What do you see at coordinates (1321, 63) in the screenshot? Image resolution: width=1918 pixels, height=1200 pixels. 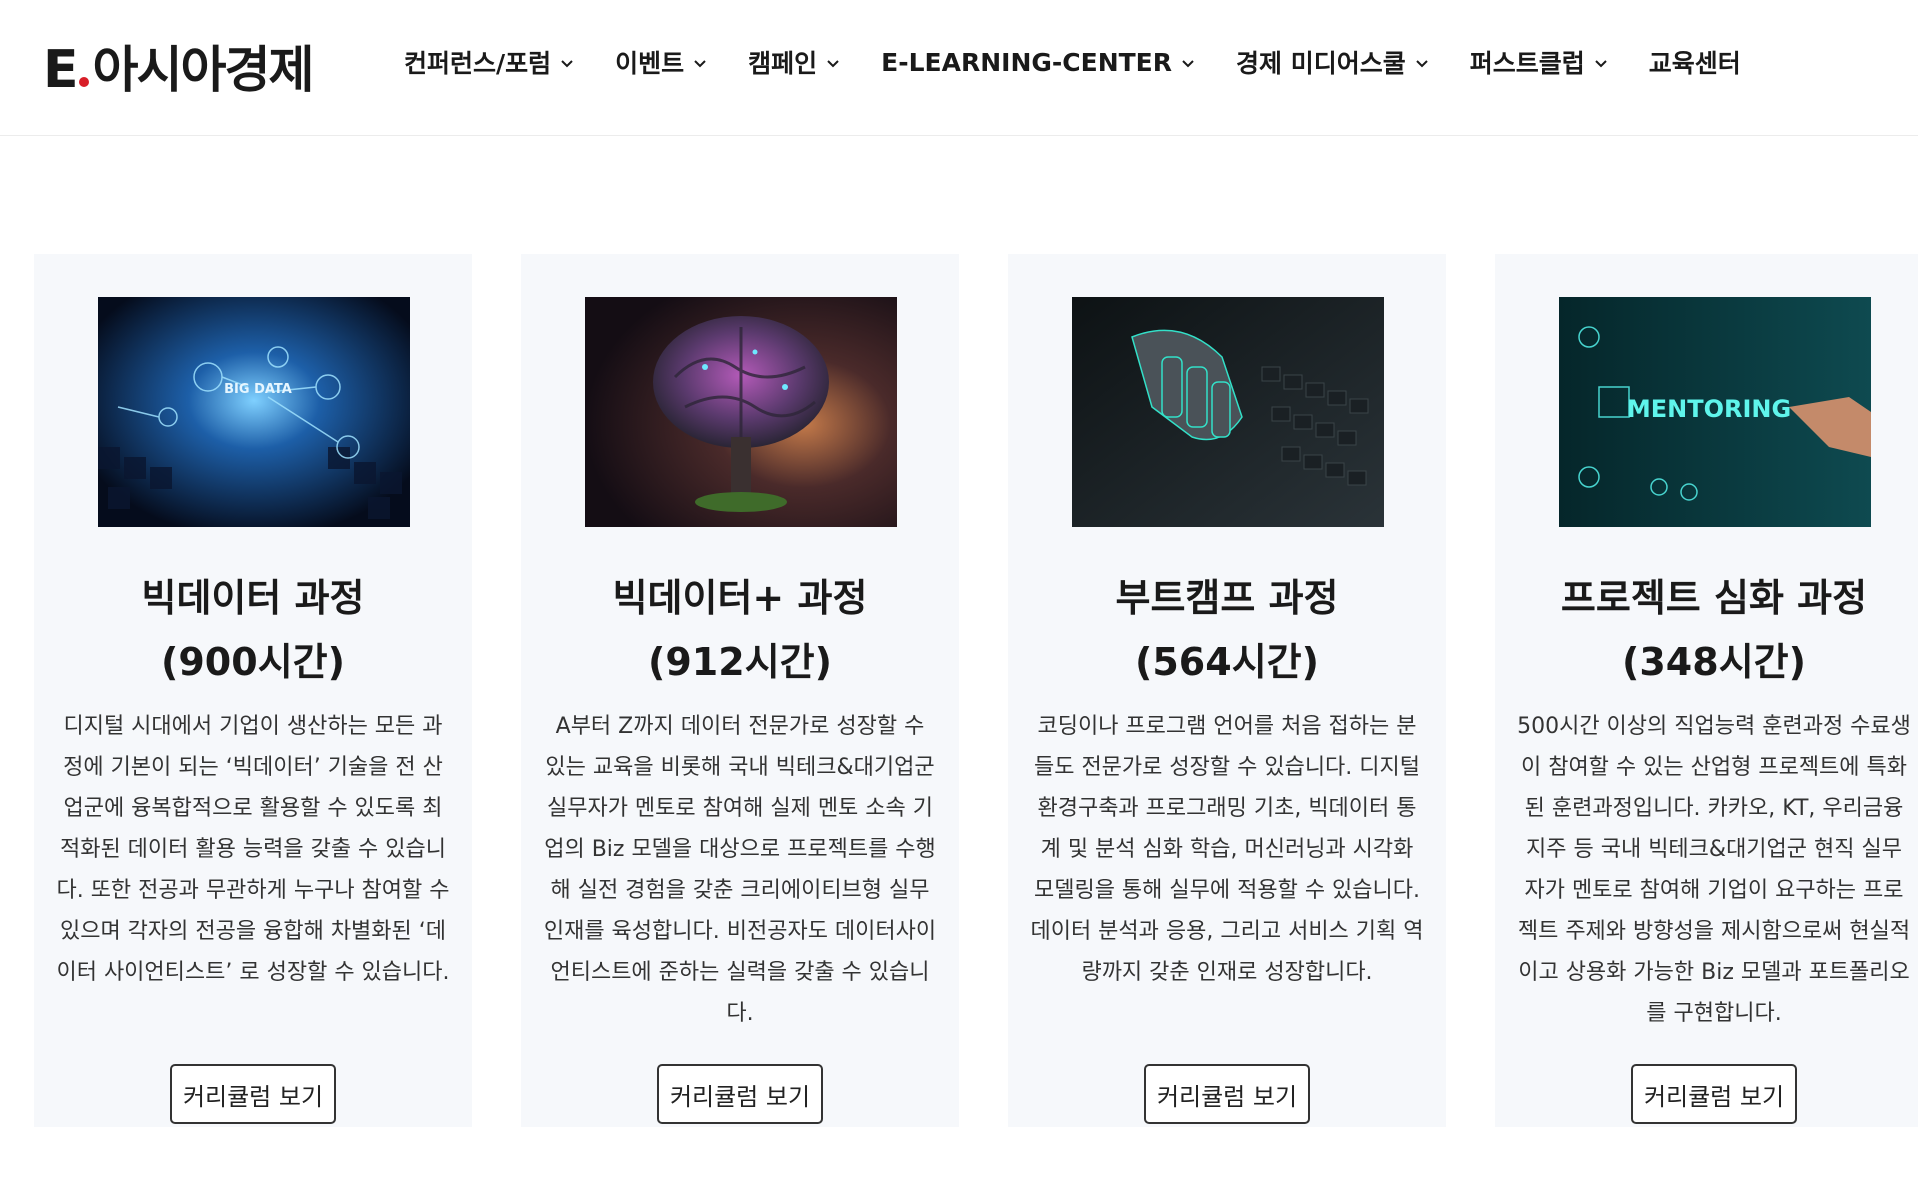 I see `nav-item-label: 경제 미디어스쿨` at bounding box center [1321, 63].